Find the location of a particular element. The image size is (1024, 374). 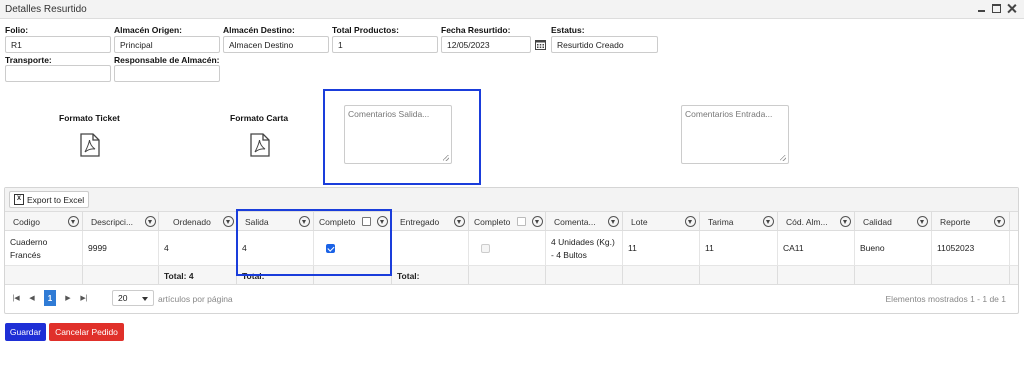

select-all-checkbox is located at coordinates (521, 221).